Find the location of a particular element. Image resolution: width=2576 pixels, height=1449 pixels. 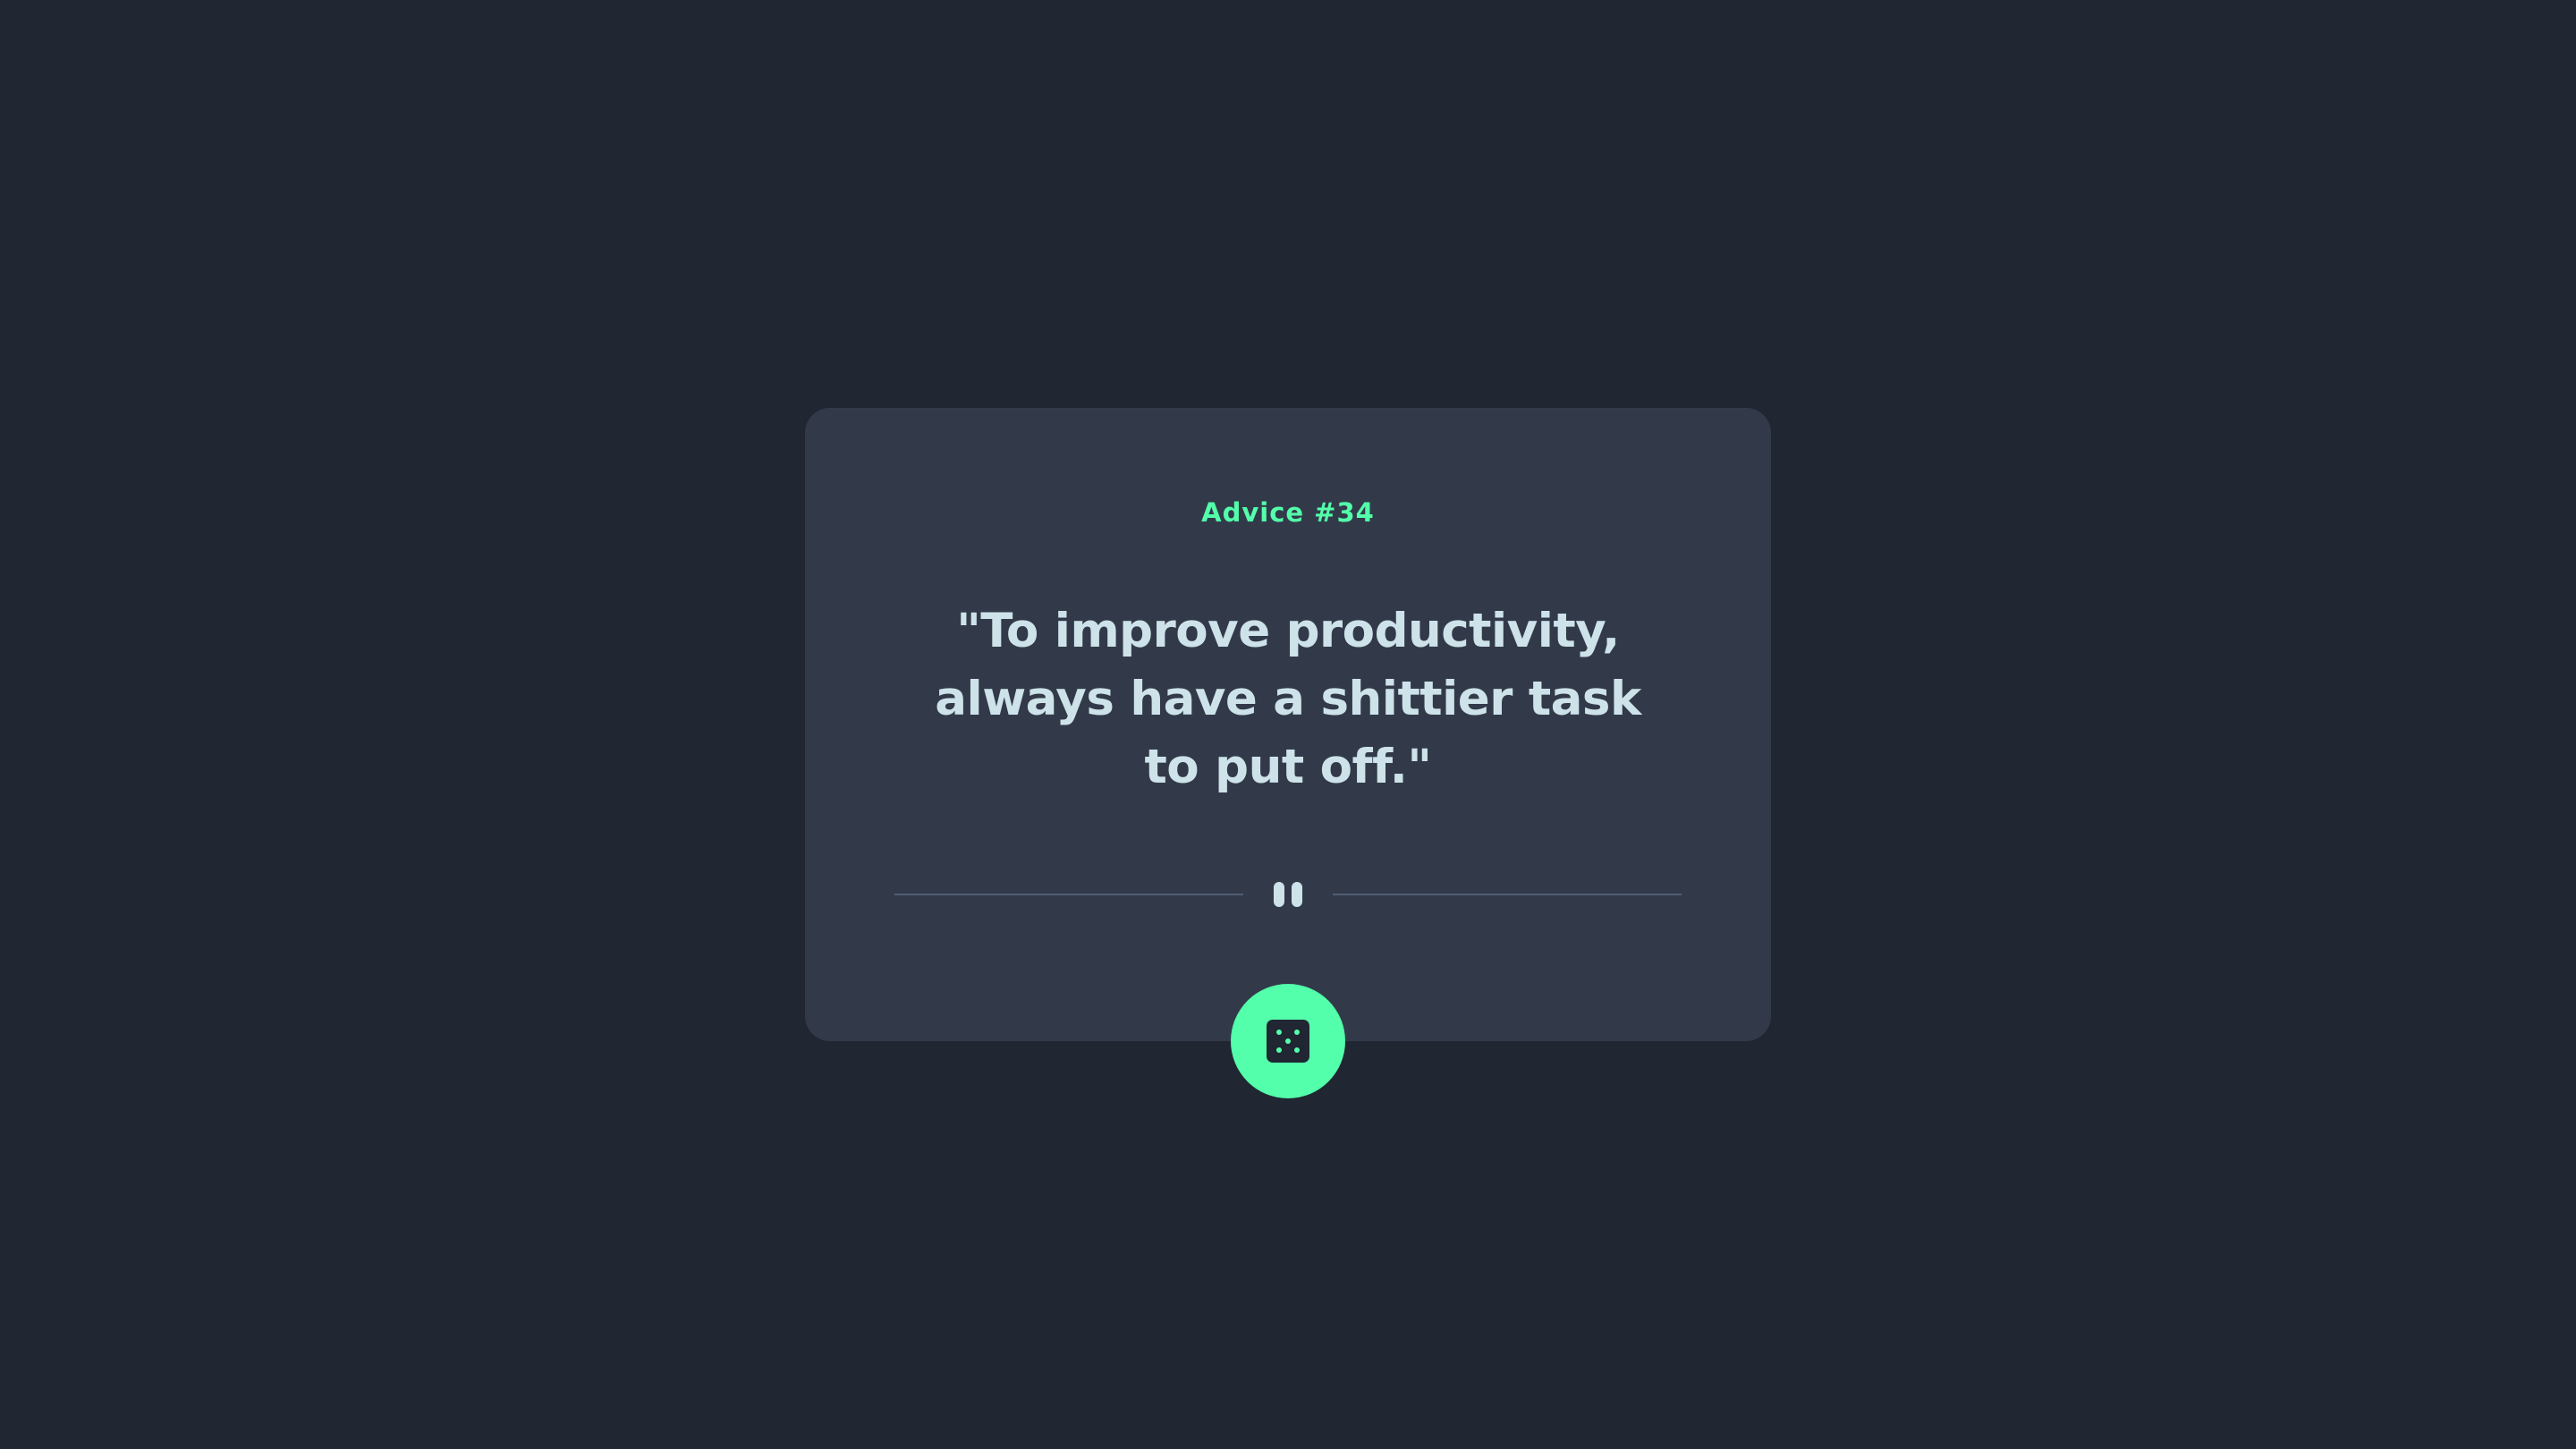

pause-bar-right is located at coordinates (1297, 894).